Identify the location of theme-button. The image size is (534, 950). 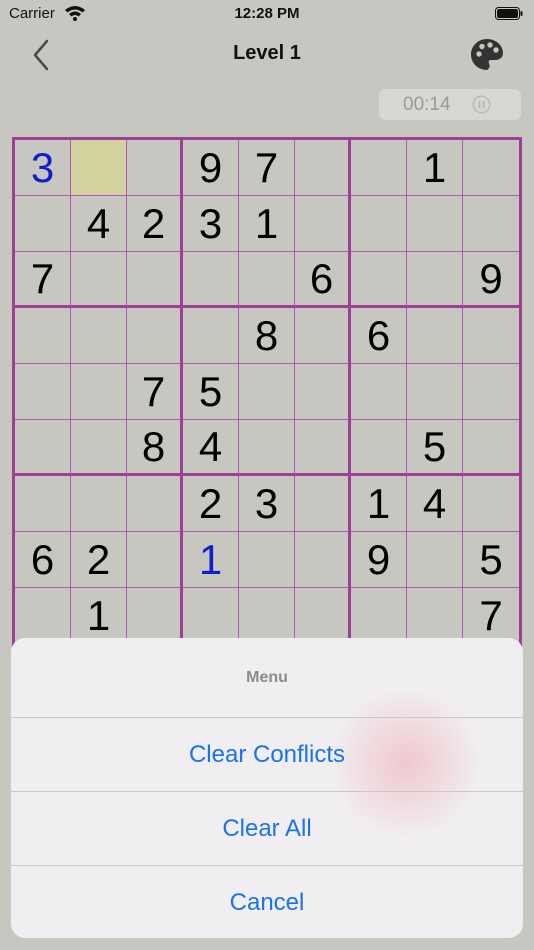
(487, 55).